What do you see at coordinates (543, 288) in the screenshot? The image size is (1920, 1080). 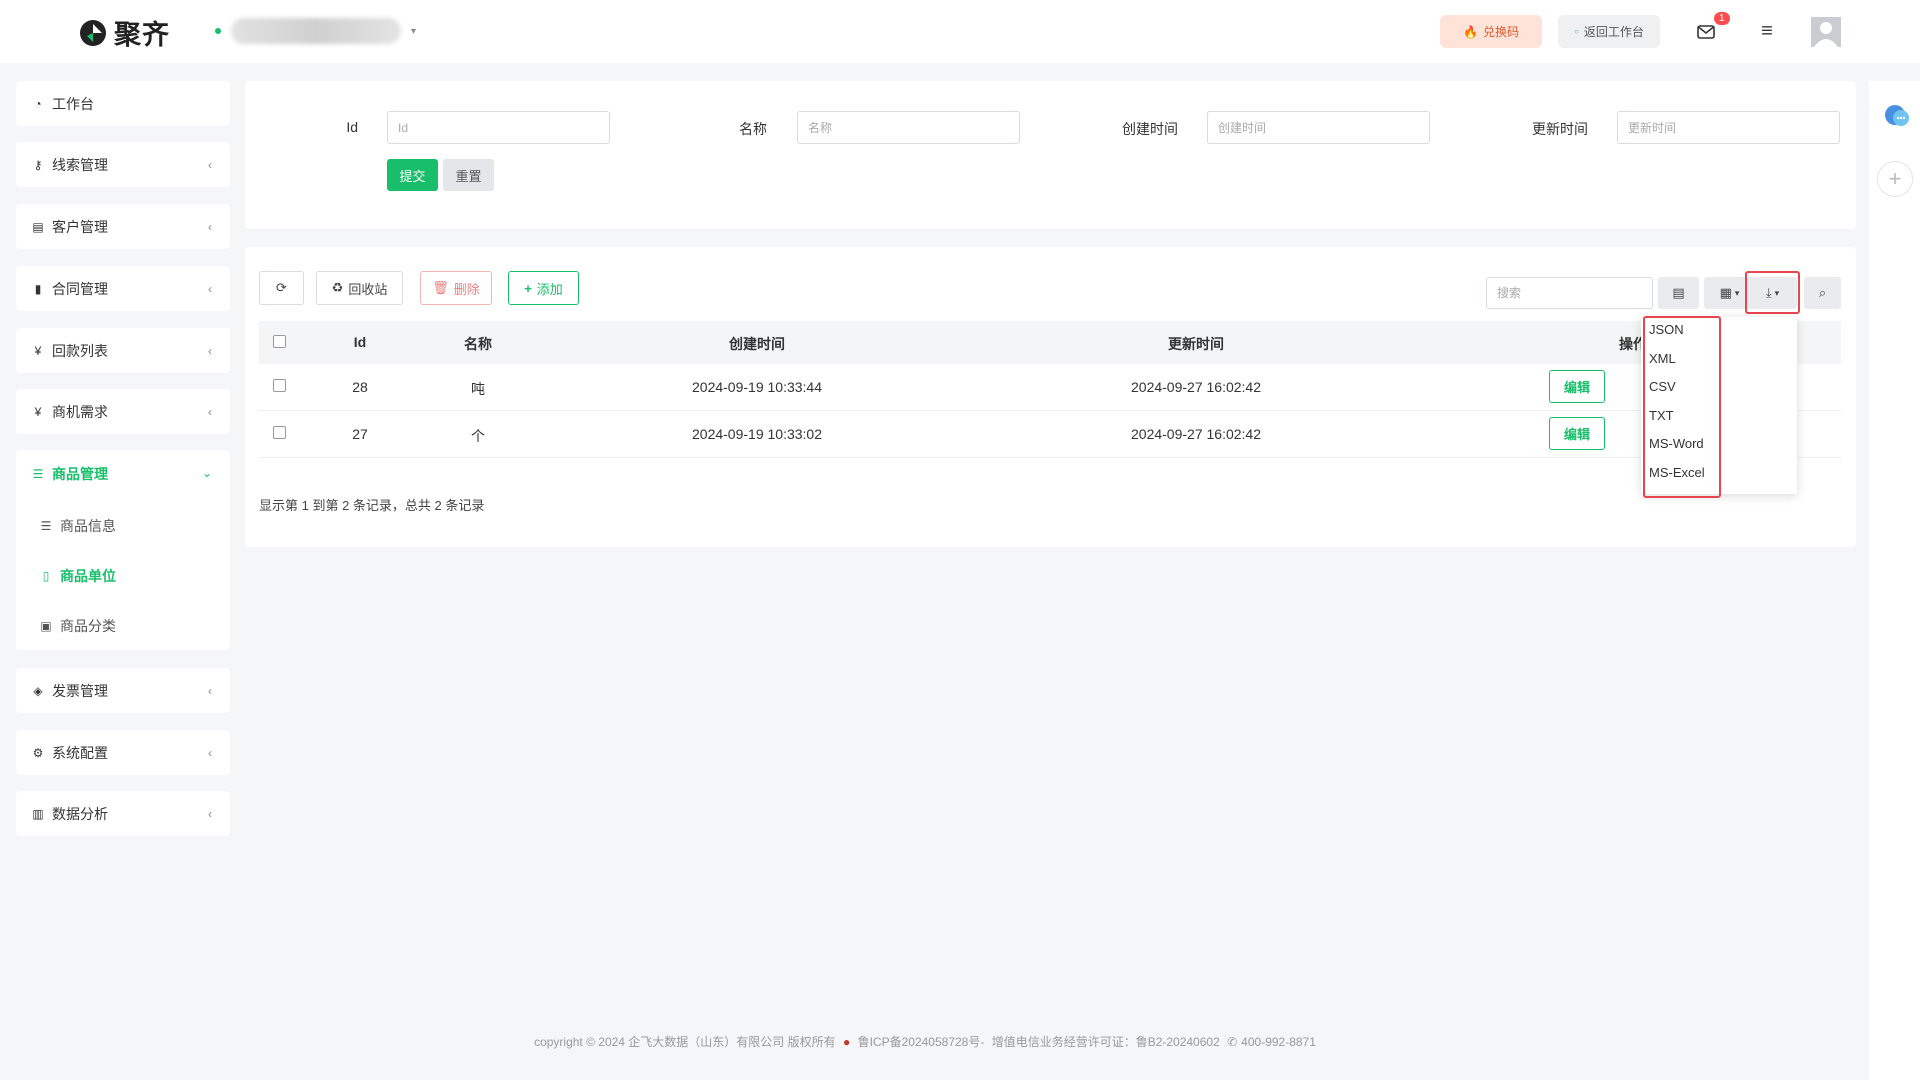 I see `add-button: + 添加` at bounding box center [543, 288].